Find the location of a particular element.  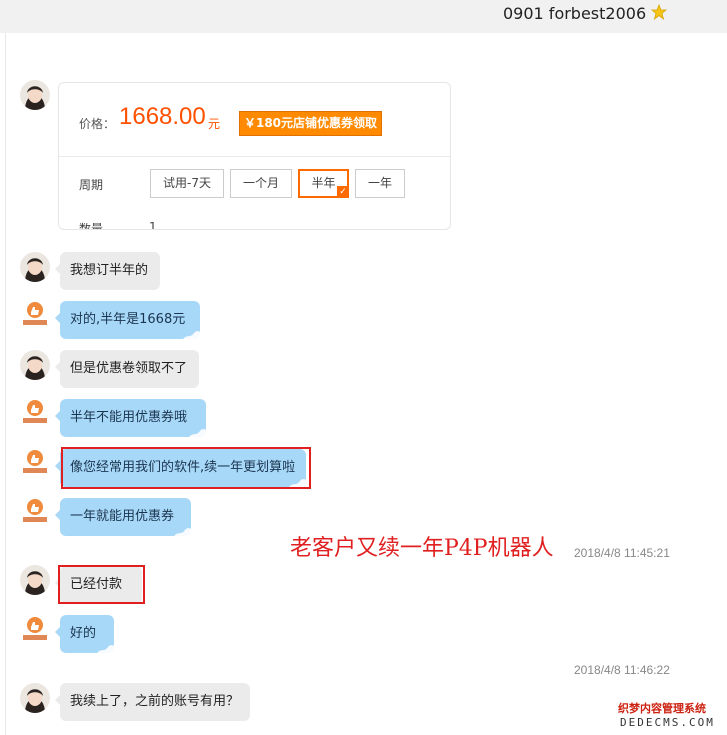

contact-name: 0901 forbest2006 is located at coordinates (574, 13).